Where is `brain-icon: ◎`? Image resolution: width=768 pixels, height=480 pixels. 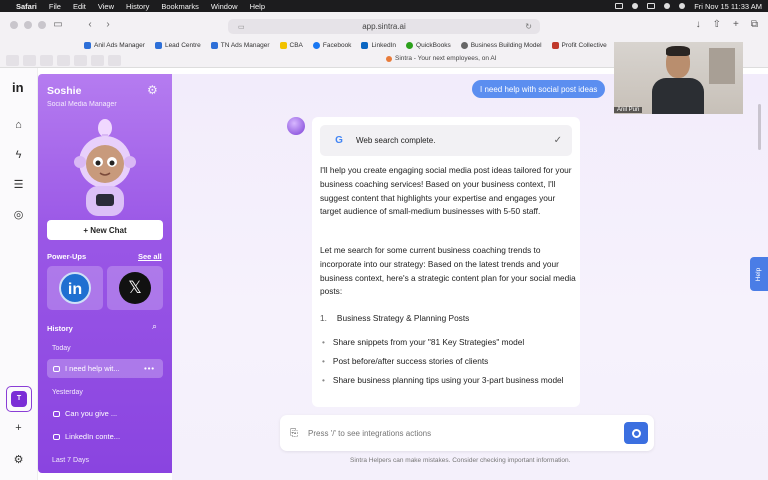
brain-icon: ◎ is located at coordinates (18, 215).